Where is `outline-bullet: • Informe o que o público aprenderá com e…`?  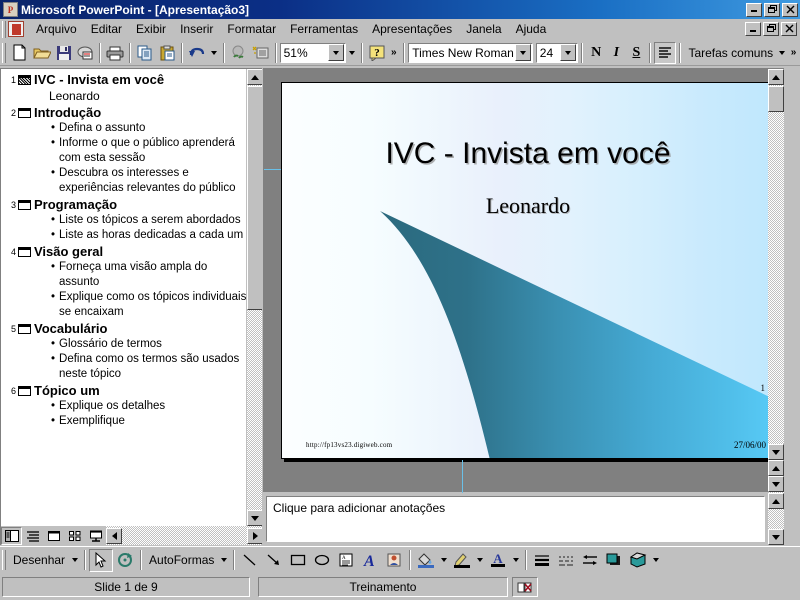 outline-bullet: • Informe o que o público aprenderá com e… is located at coordinates (149, 151).